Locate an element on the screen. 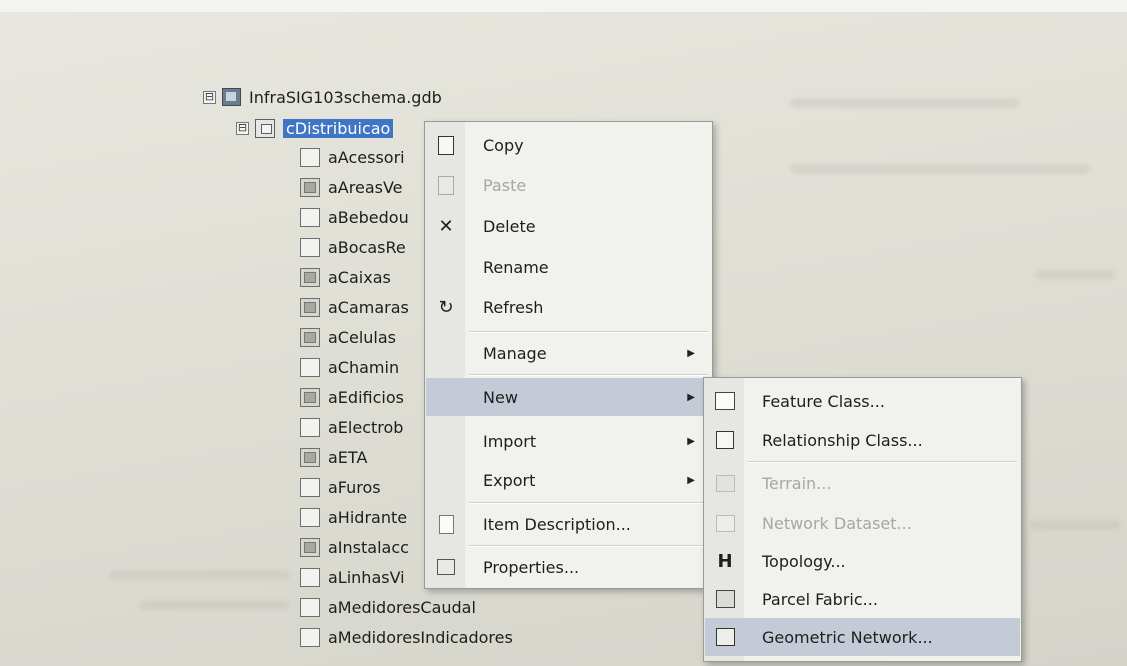 This screenshot has height=666, width=1127. tree-node-feature-class: aCamaras is located at coordinates (354, 307).